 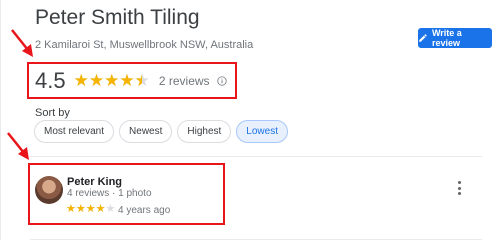 What do you see at coordinates (0, 120) in the screenshot?
I see `left-border` at bounding box center [0, 120].